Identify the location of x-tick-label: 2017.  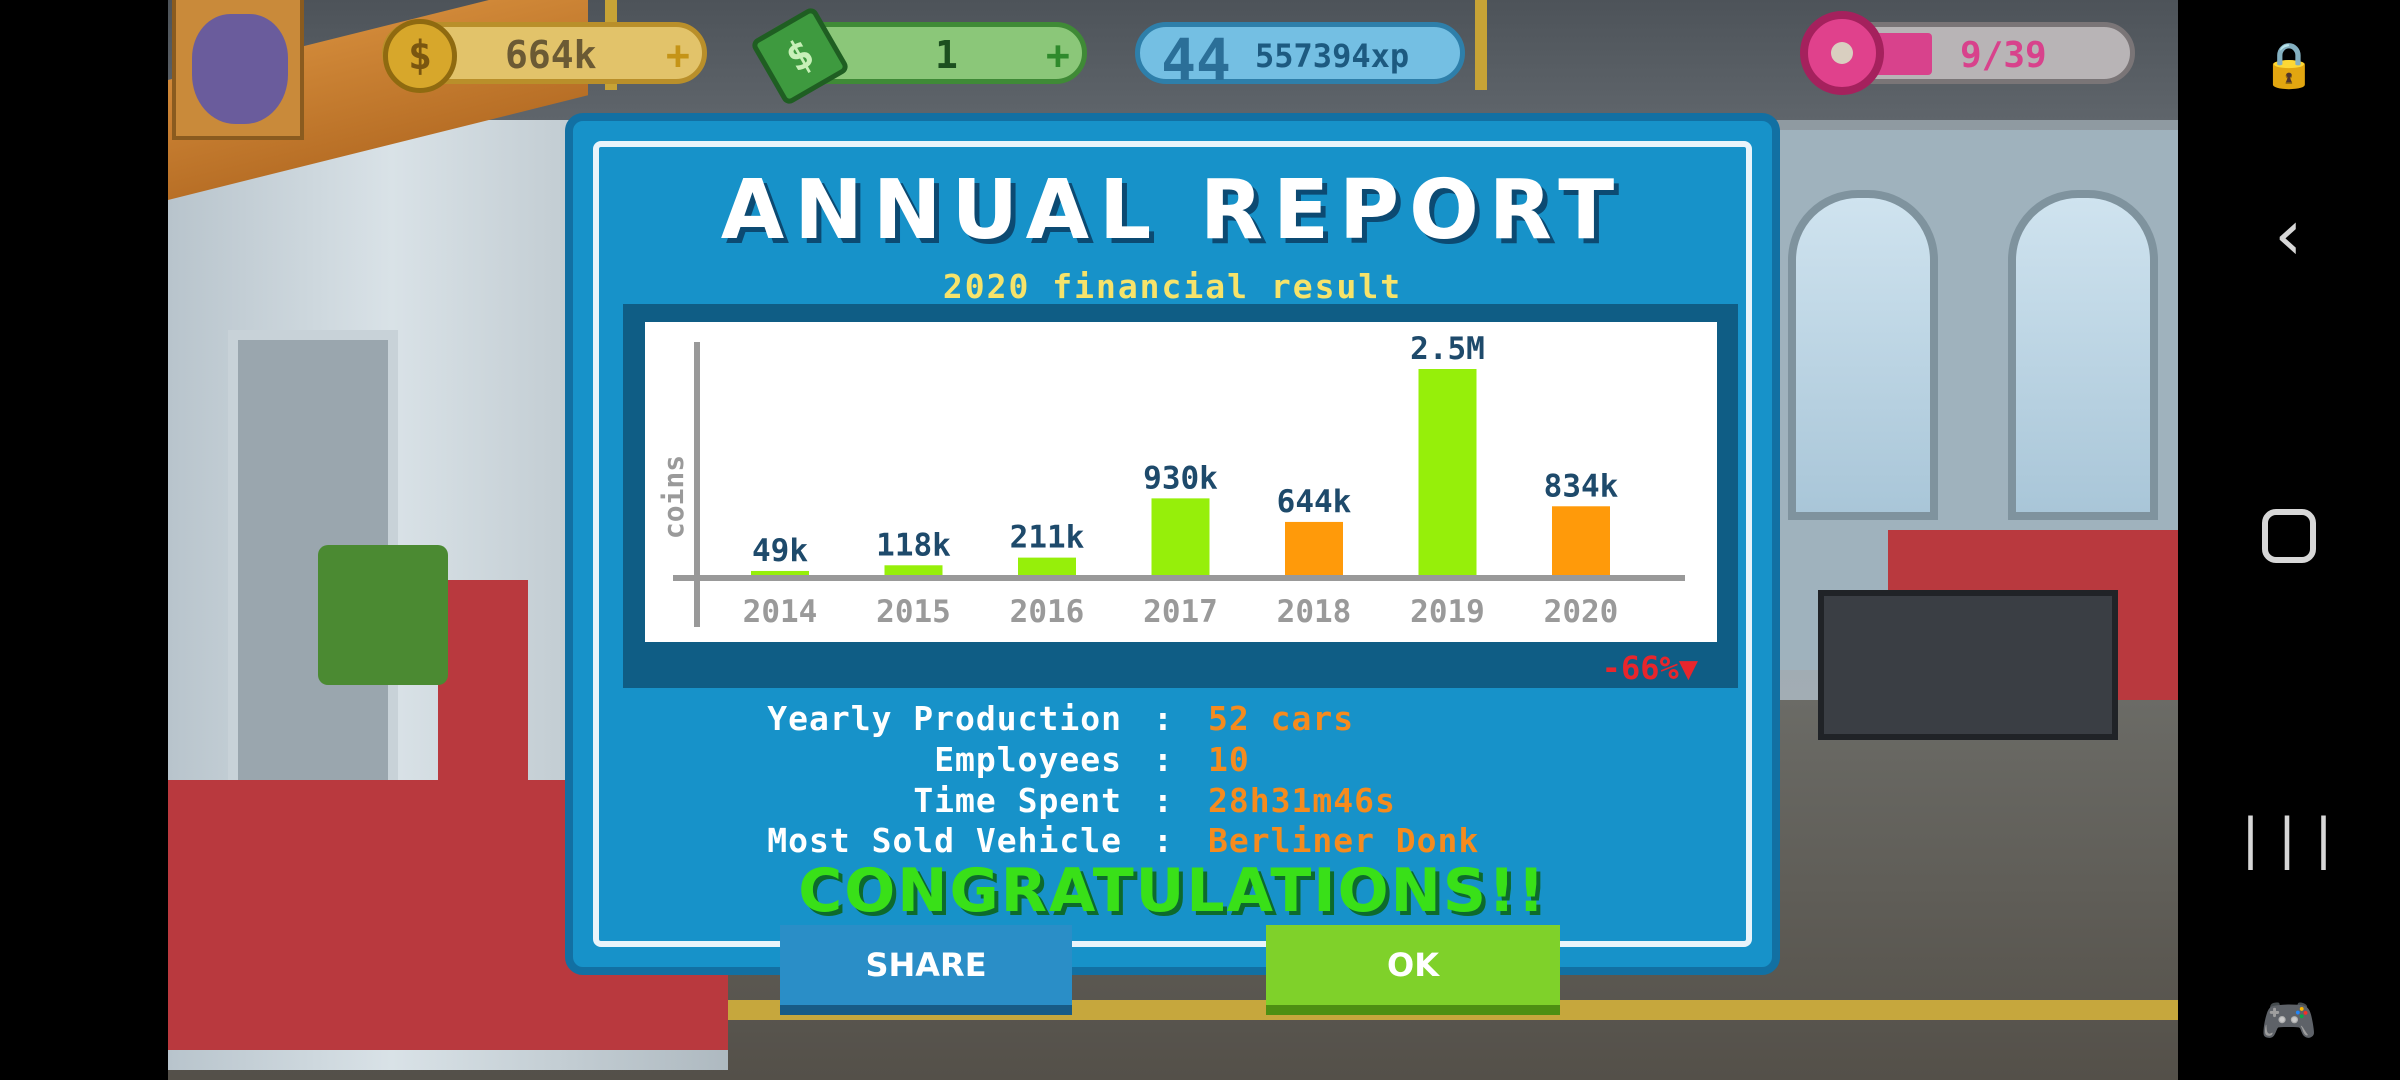
(1180, 612).